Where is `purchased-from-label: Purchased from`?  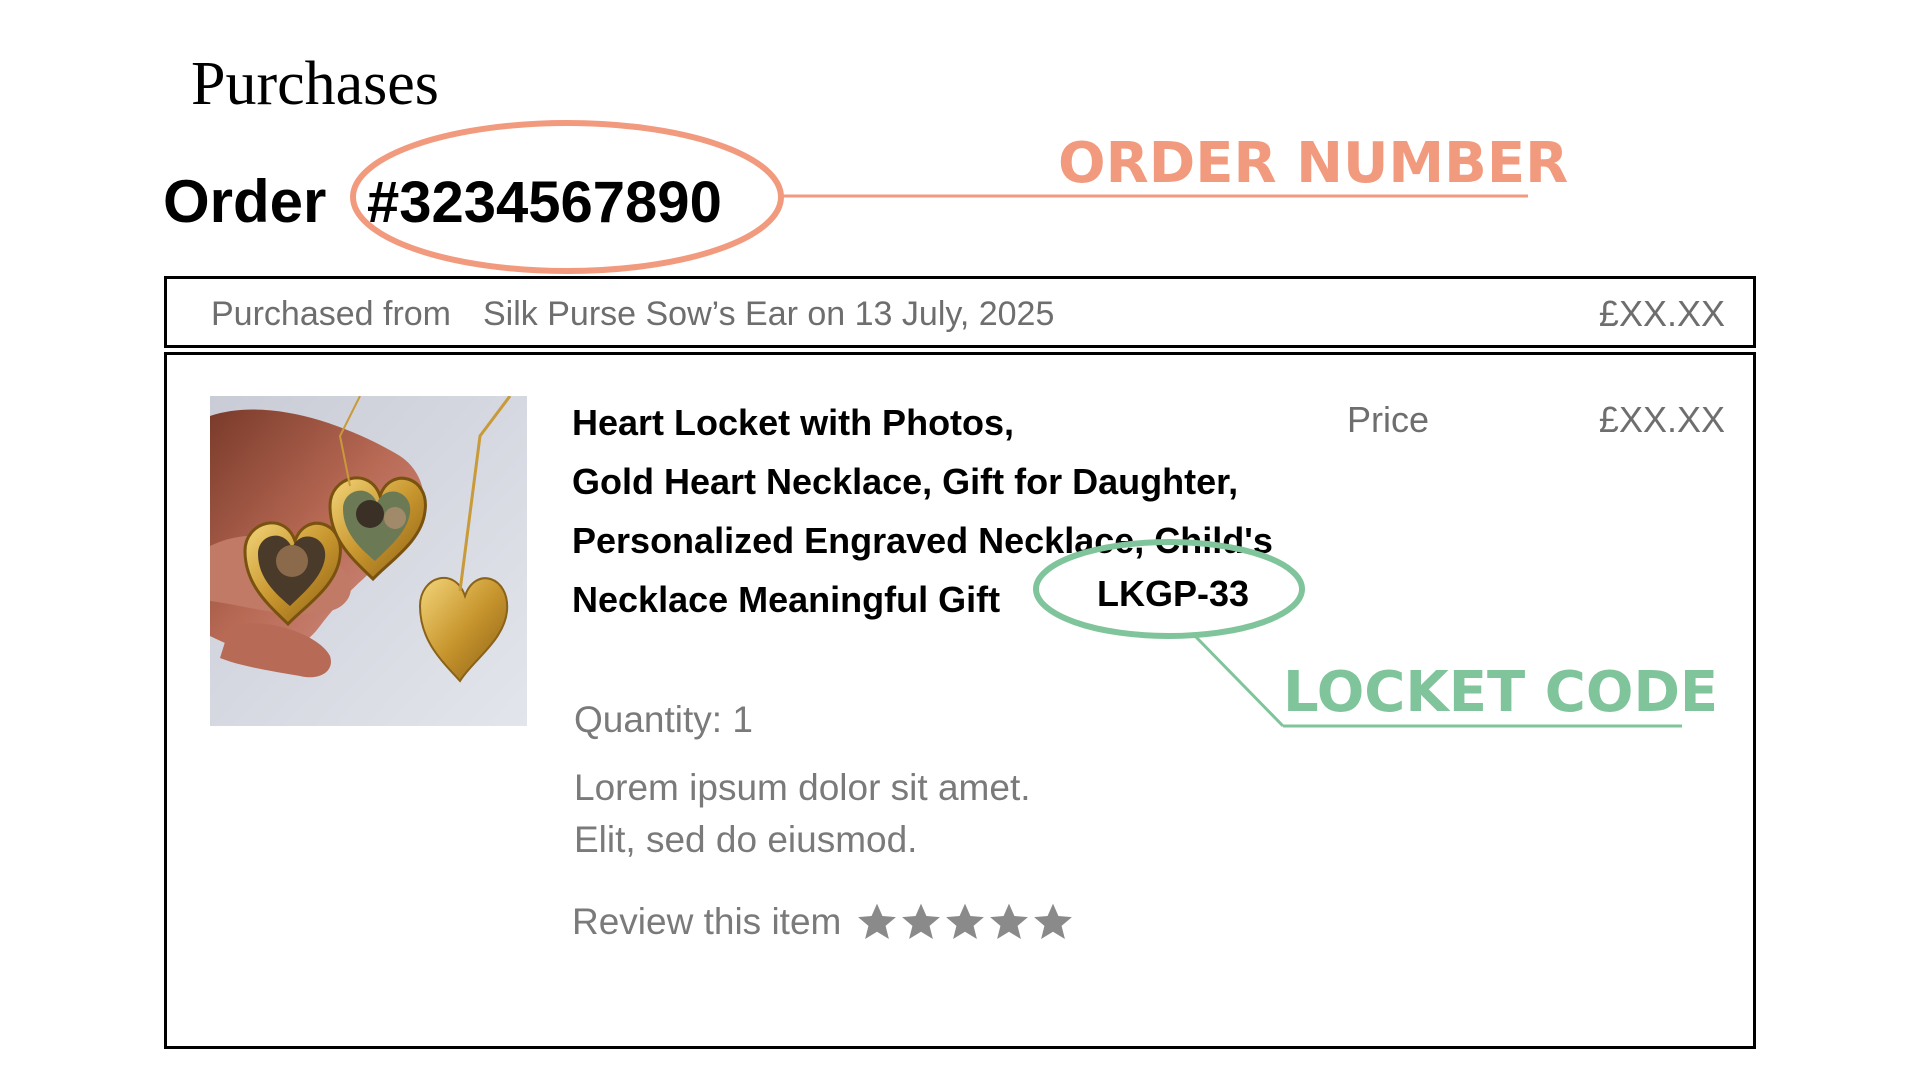 purchased-from-label: Purchased from is located at coordinates (331, 314).